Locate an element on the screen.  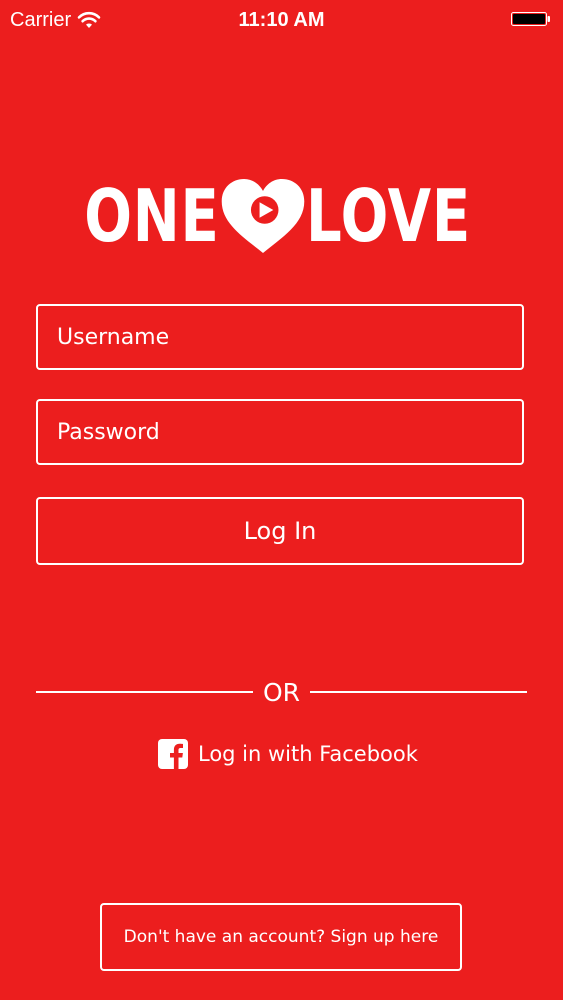
login-button: Log In is located at coordinates (280, 531).